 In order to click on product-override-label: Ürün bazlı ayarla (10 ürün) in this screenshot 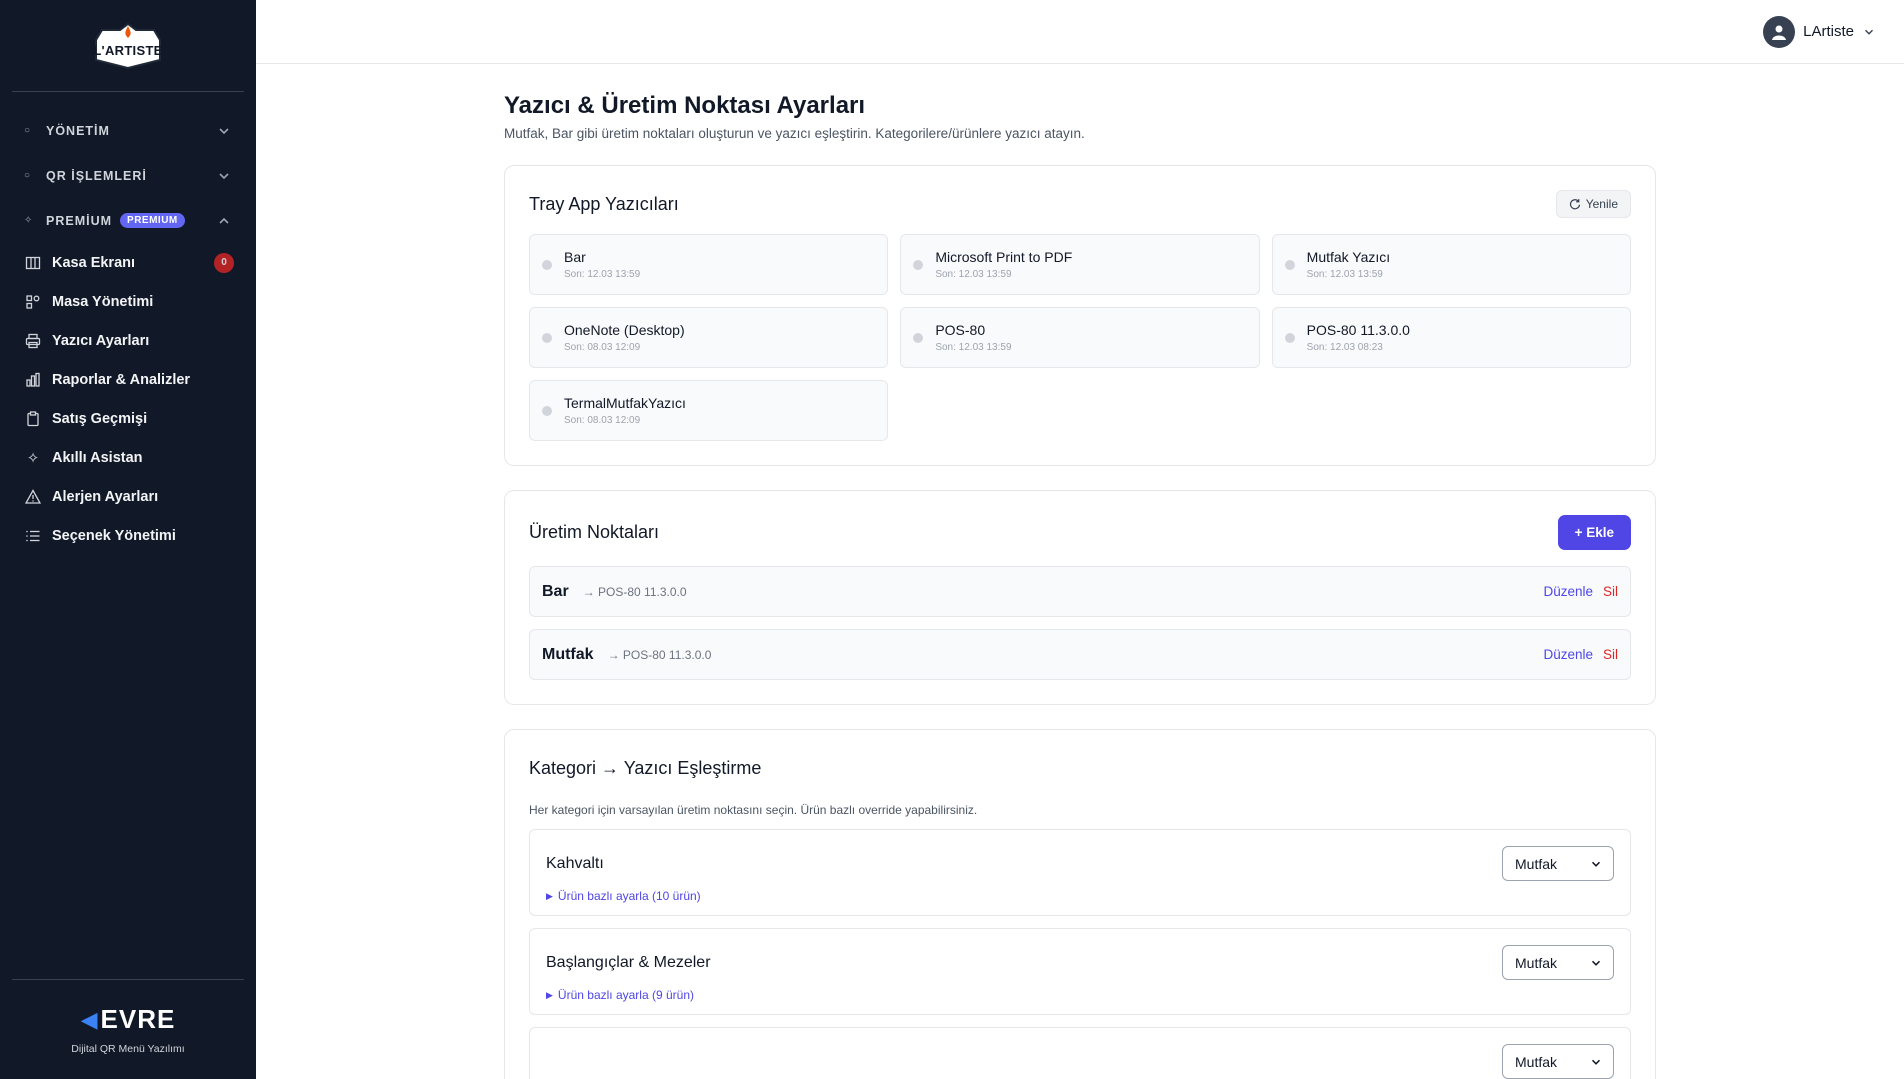, I will do `click(629, 896)`.